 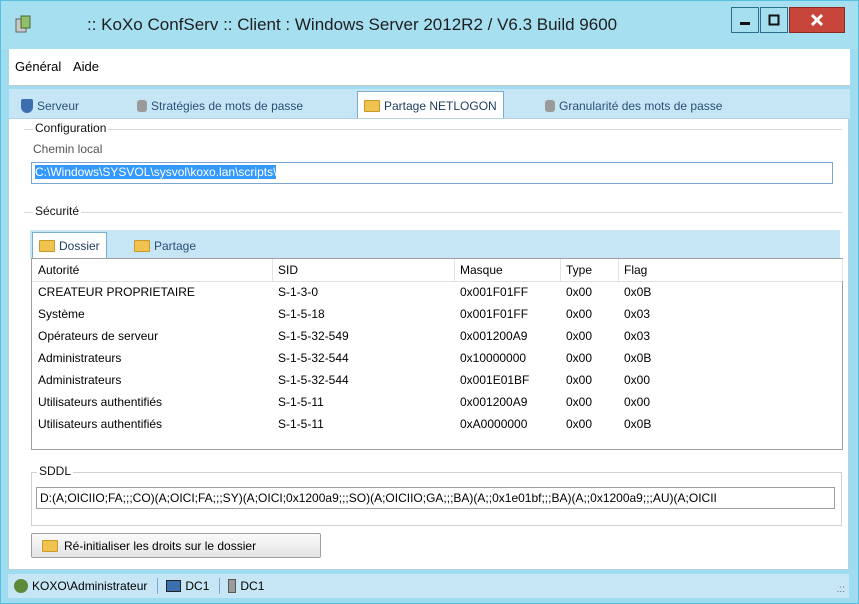 What do you see at coordinates (428, 586) in the screenshot?
I see `status-bar: KOXO\Administrateur DC1 DC1 .::` at bounding box center [428, 586].